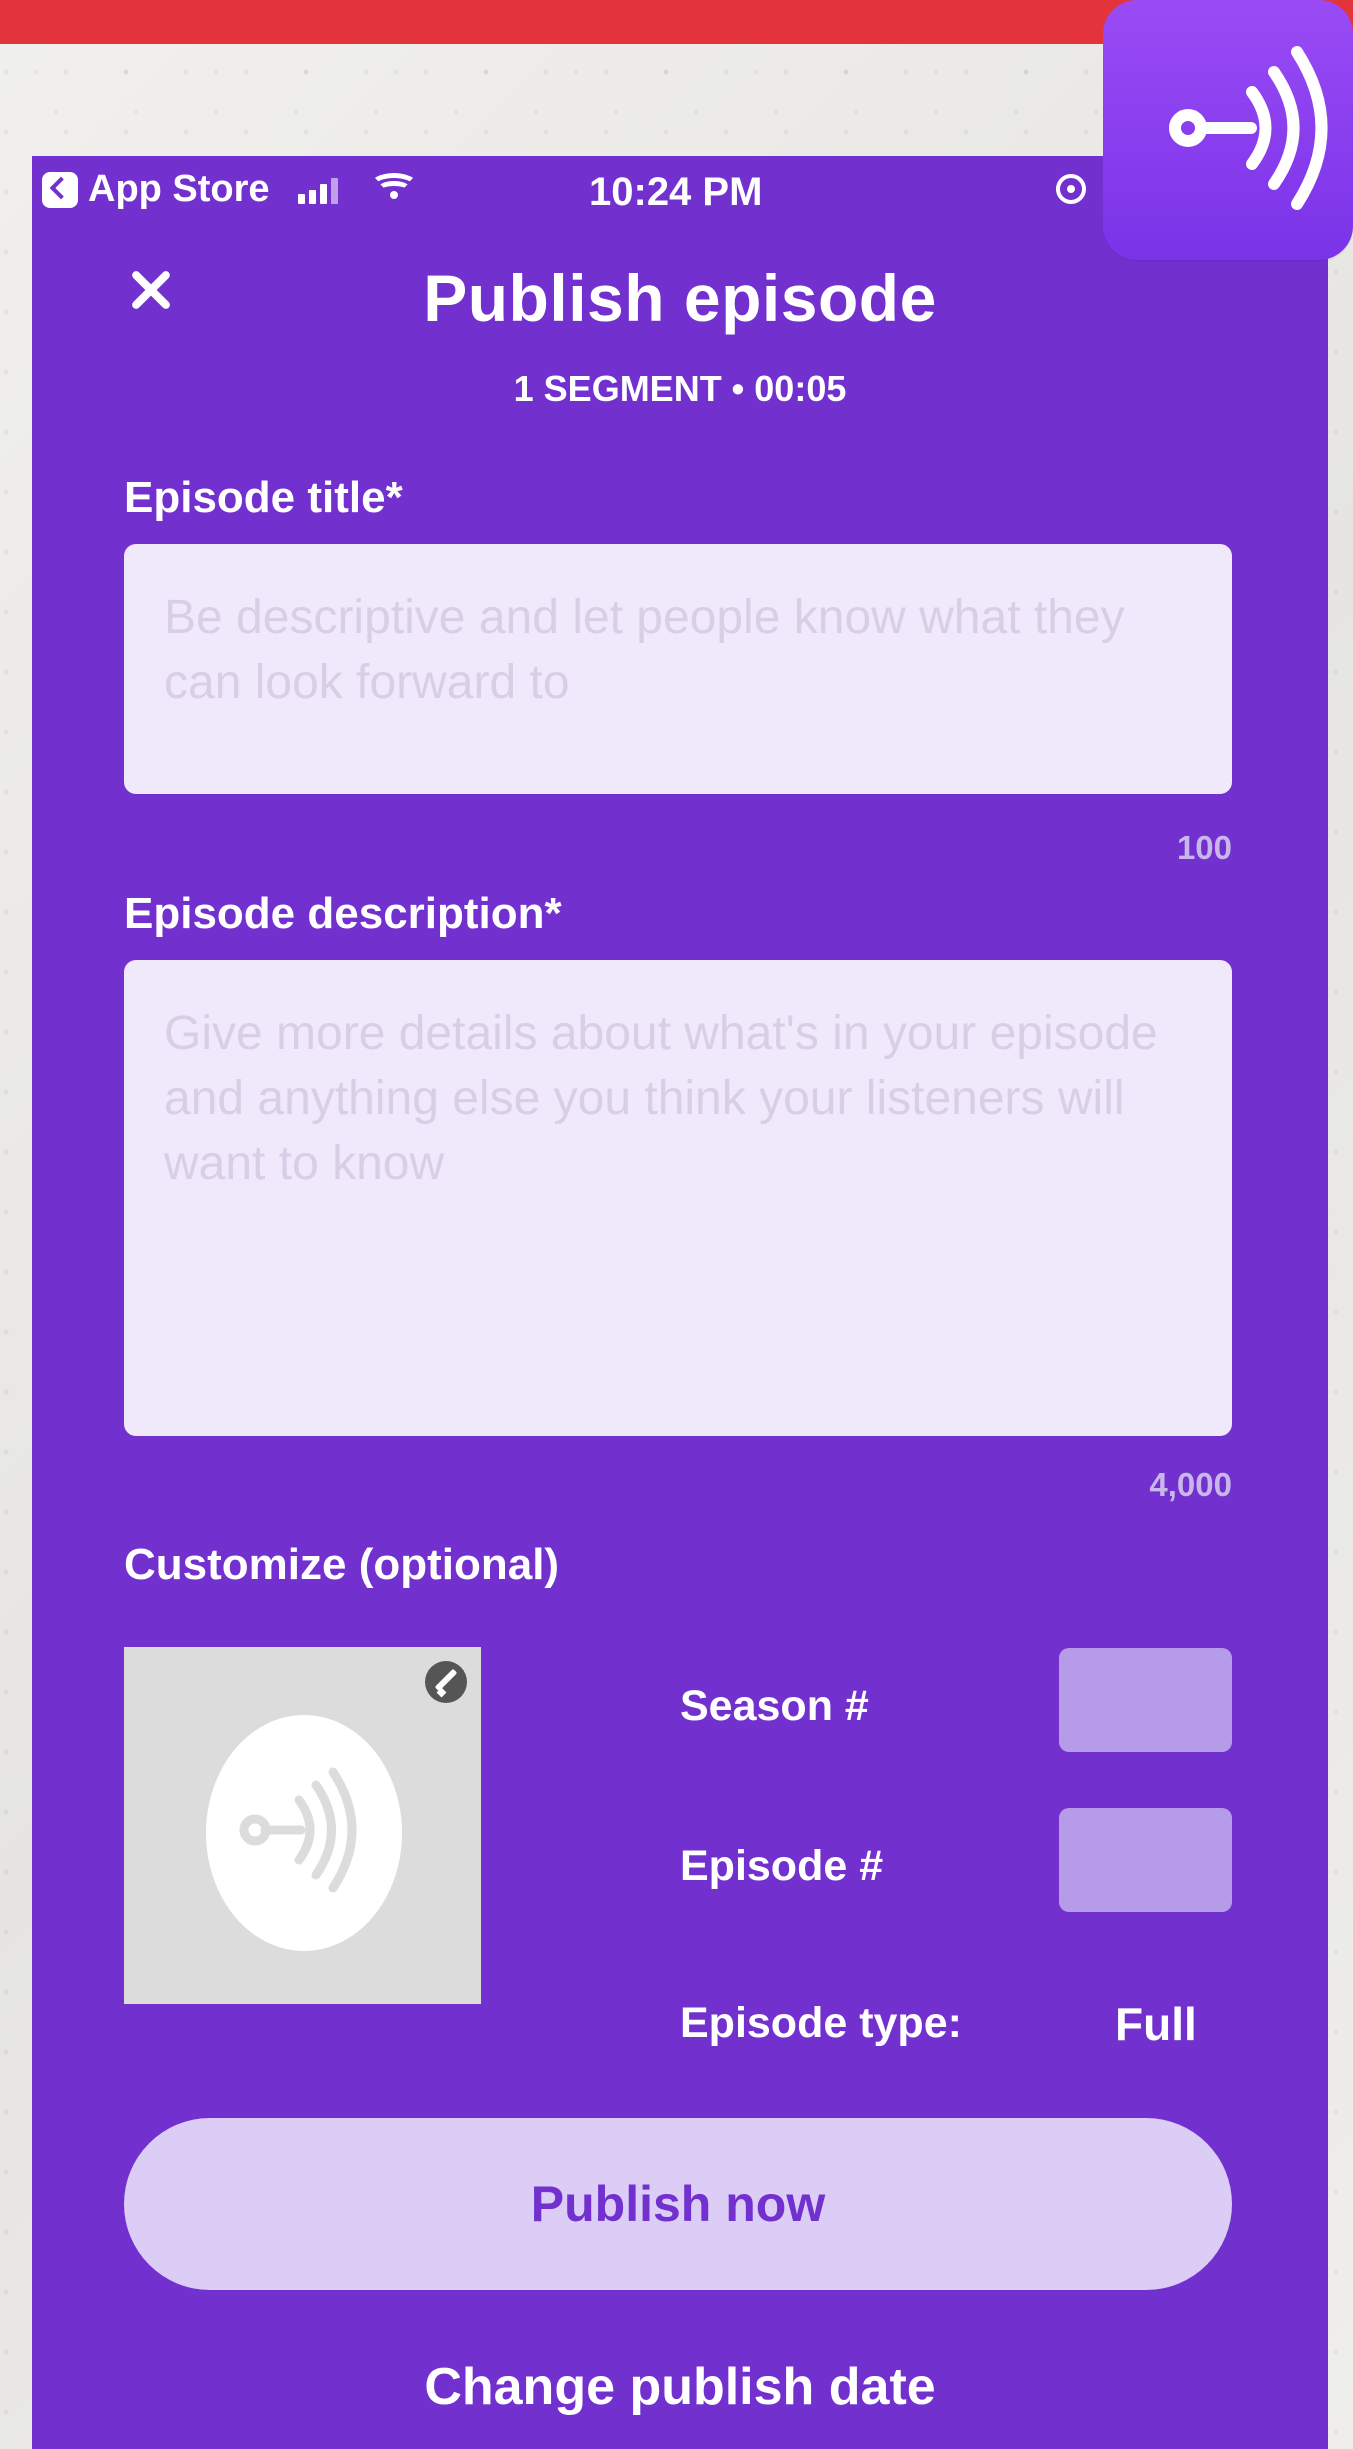  Describe the element at coordinates (680, 388) in the screenshot. I see `page-subtitle: 1 SEGMENT • 00:05` at that location.